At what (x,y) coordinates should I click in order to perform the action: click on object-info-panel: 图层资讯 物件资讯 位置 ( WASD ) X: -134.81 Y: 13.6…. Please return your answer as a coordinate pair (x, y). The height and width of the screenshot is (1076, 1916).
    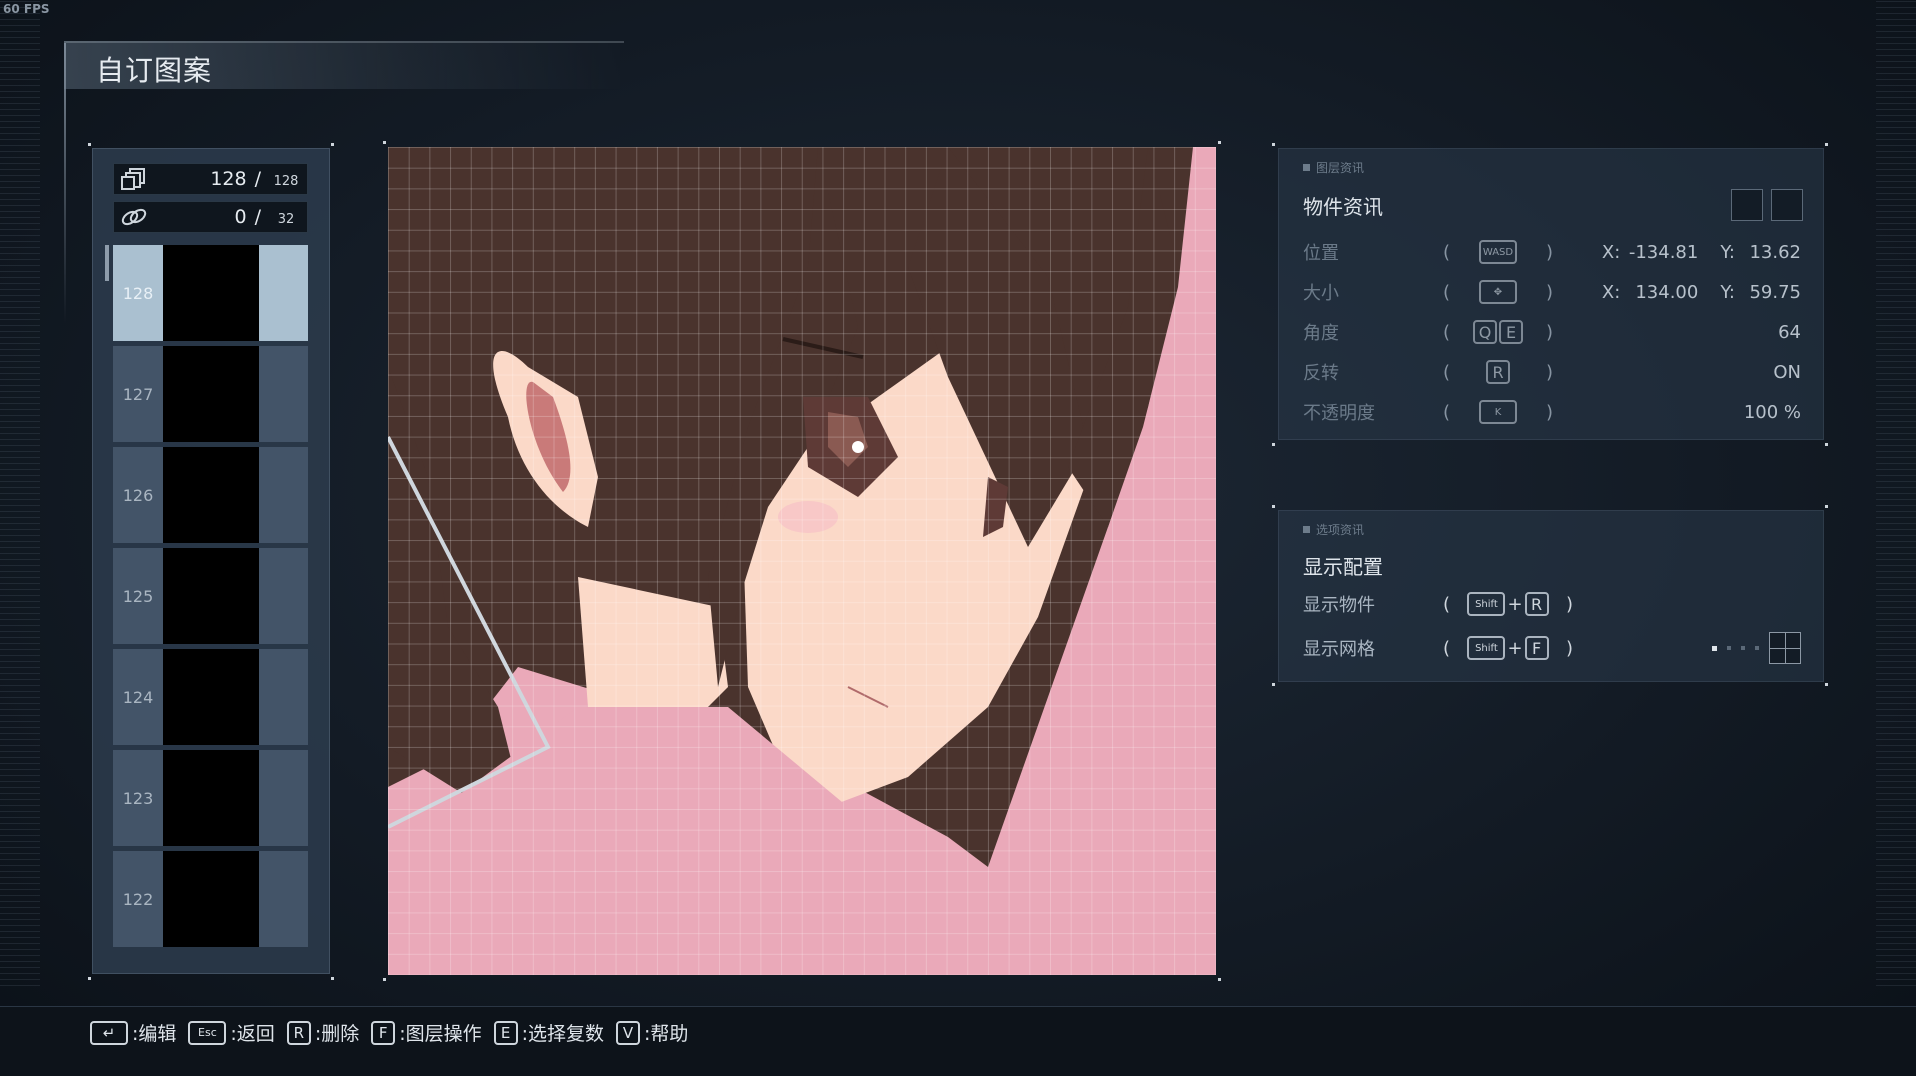
    Looking at the image, I should click on (1551, 294).